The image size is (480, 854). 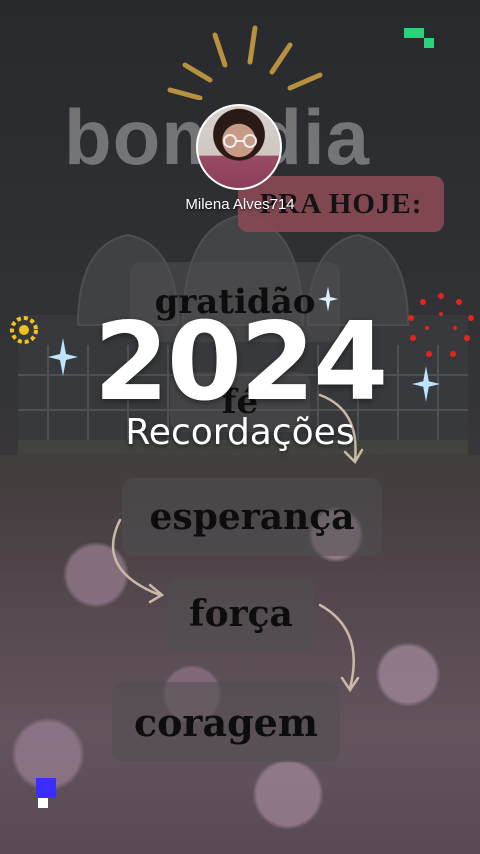 What do you see at coordinates (240, 141) in the screenshot?
I see `glasses-icon` at bounding box center [240, 141].